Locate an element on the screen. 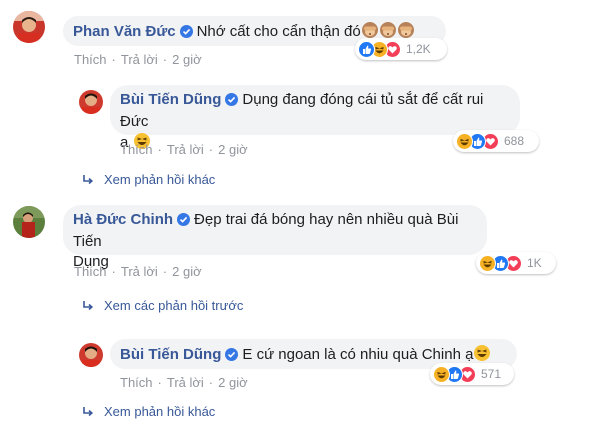 The height and width of the screenshot is (427, 600). previous-replies-link: Xem các phản hồi trước is located at coordinates (162, 306).